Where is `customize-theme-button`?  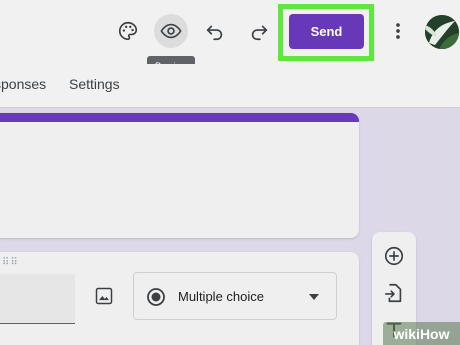
customize-theme-button is located at coordinates (128, 31).